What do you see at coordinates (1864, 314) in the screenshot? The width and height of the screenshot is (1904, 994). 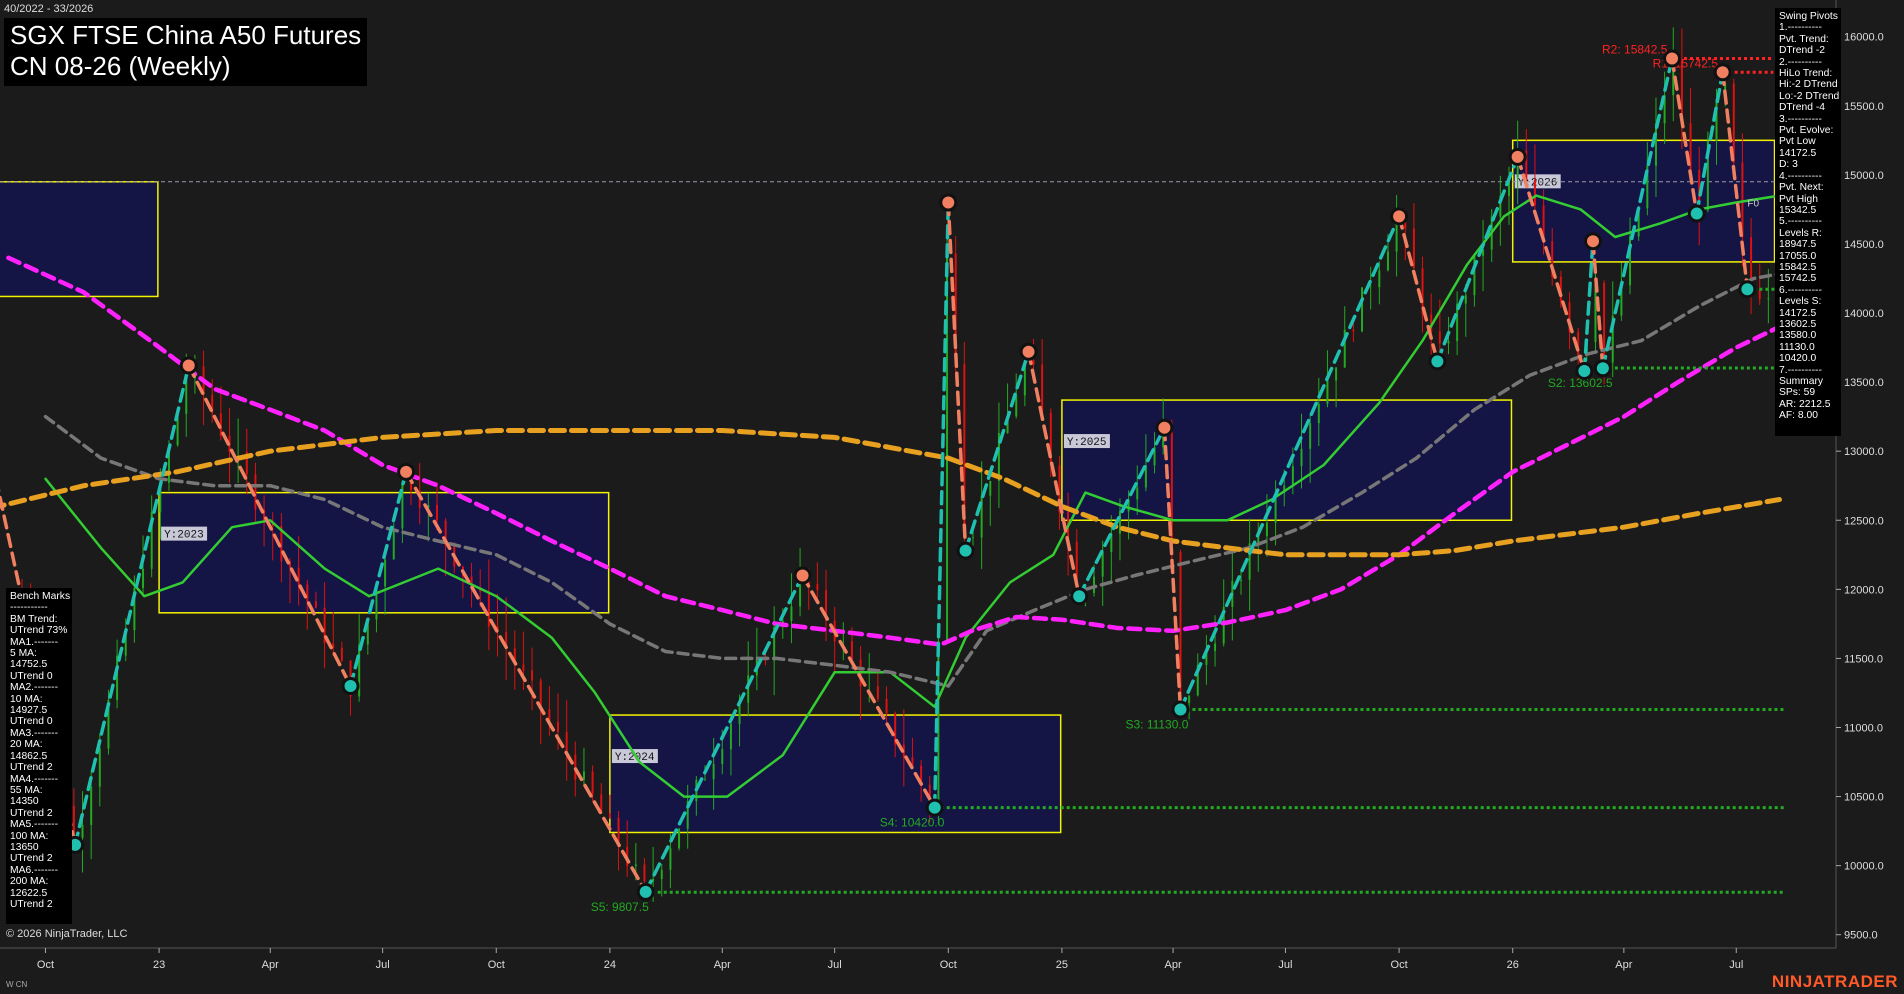 I see `y-tick-label: 14000.0` at bounding box center [1864, 314].